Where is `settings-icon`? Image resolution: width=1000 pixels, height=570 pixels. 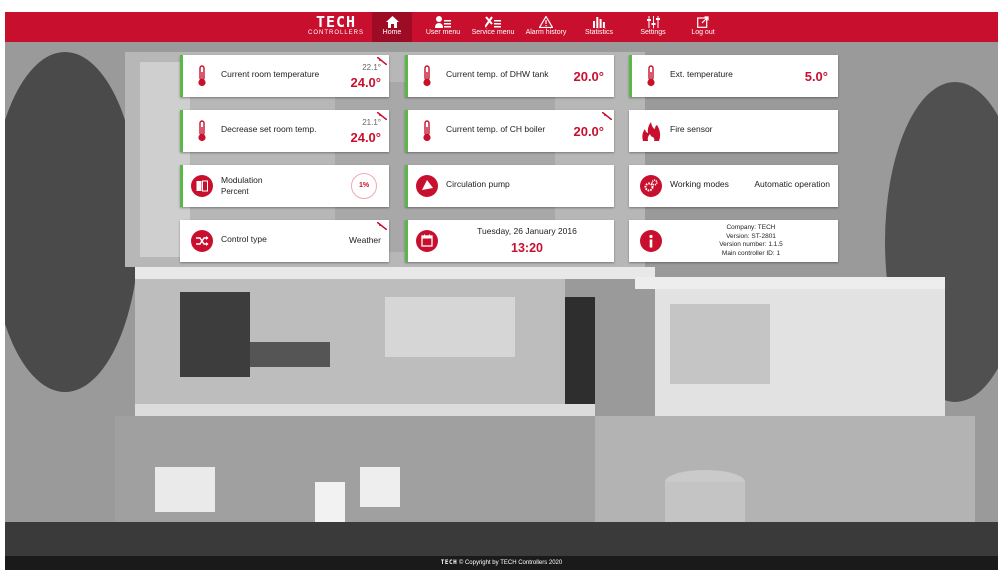 settings-icon is located at coordinates (653, 22).